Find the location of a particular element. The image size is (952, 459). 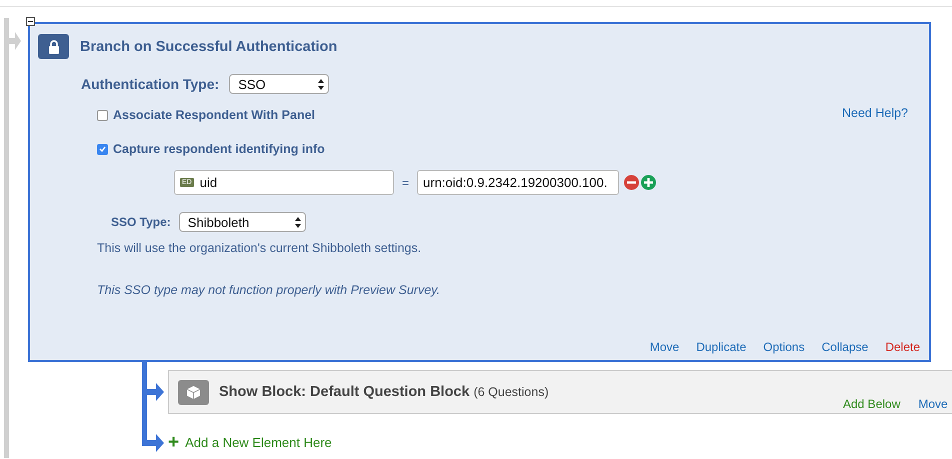

sso-note: This will use the organization's current Shibboleth settings. is located at coordinates (259, 248).